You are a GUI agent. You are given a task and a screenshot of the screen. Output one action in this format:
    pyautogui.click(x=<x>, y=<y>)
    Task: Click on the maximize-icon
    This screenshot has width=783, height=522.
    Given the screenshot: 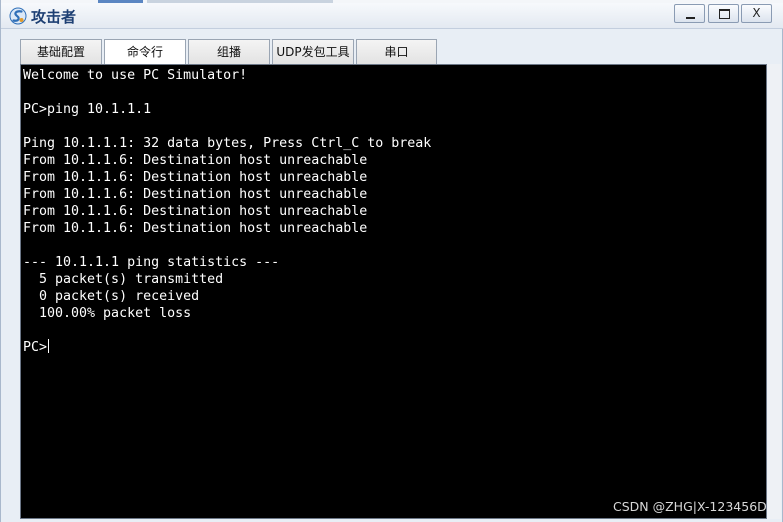 What is the action you would take?
    pyautogui.click(x=724, y=14)
    